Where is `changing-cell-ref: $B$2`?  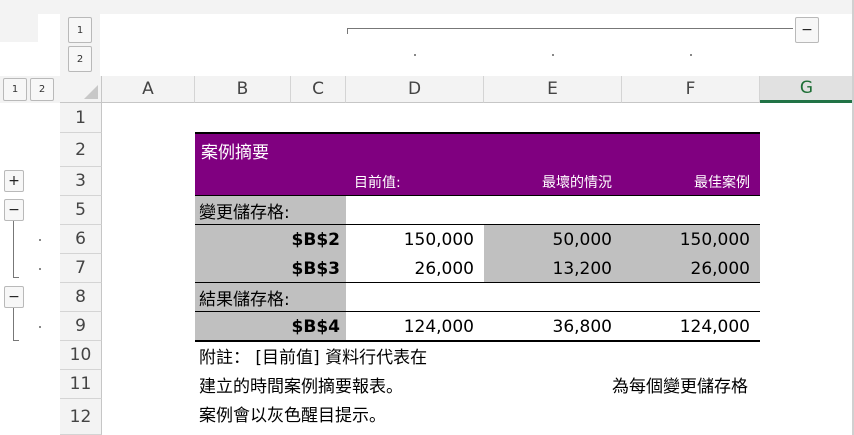 changing-cell-ref: $B$2 is located at coordinates (270, 239).